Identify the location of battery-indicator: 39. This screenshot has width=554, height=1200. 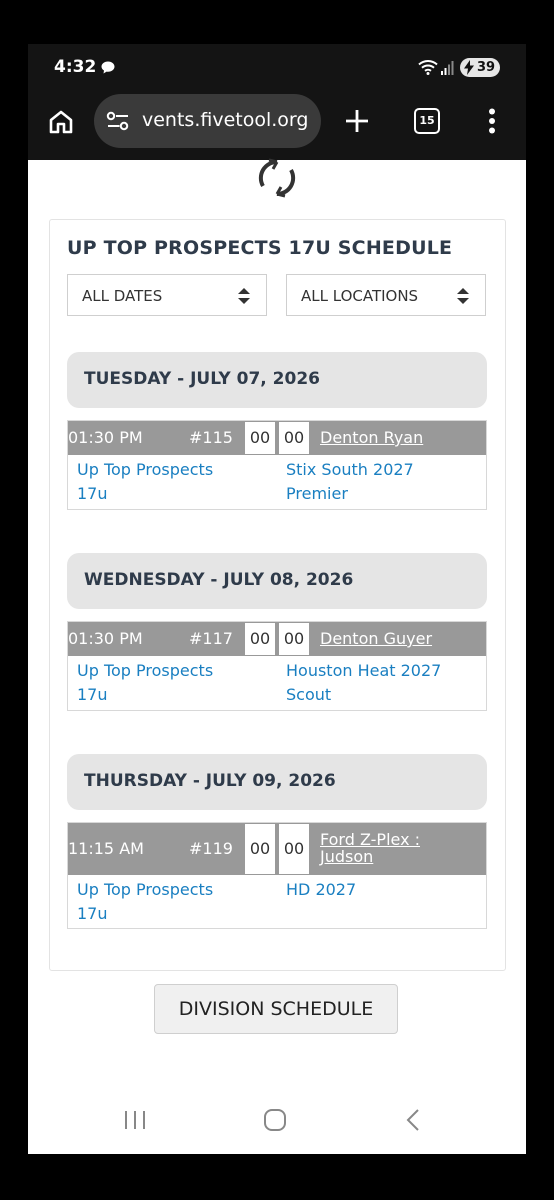
(480, 67).